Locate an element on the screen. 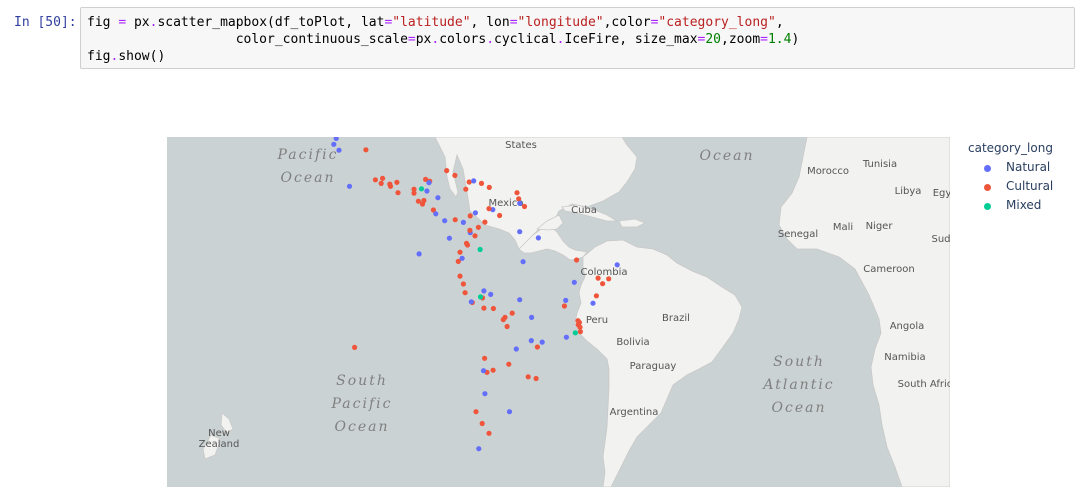 The height and width of the screenshot is (487, 1084). code-token: ,color is located at coordinates (627, 22).